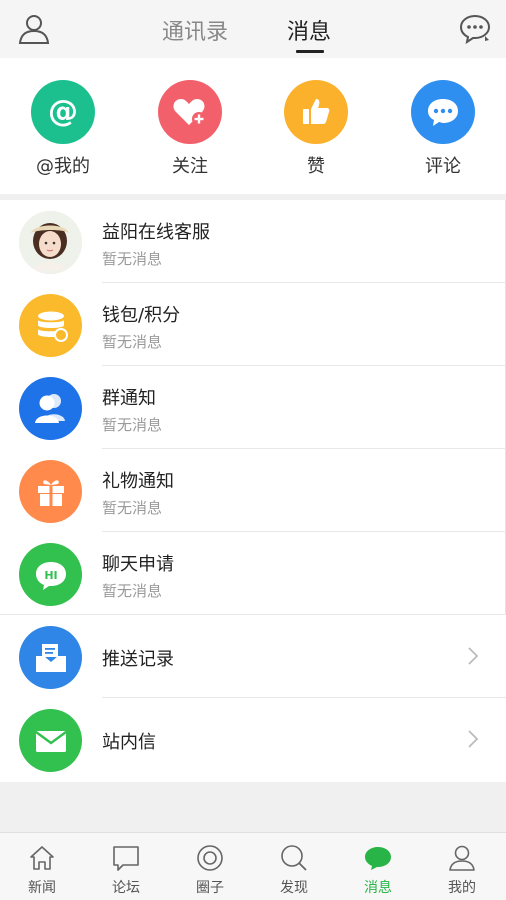 The image size is (506, 900). What do you see at coordinates (462, 888) in the screenshot?
I see `nav-label: 我的` at bounding box center [462, 888].